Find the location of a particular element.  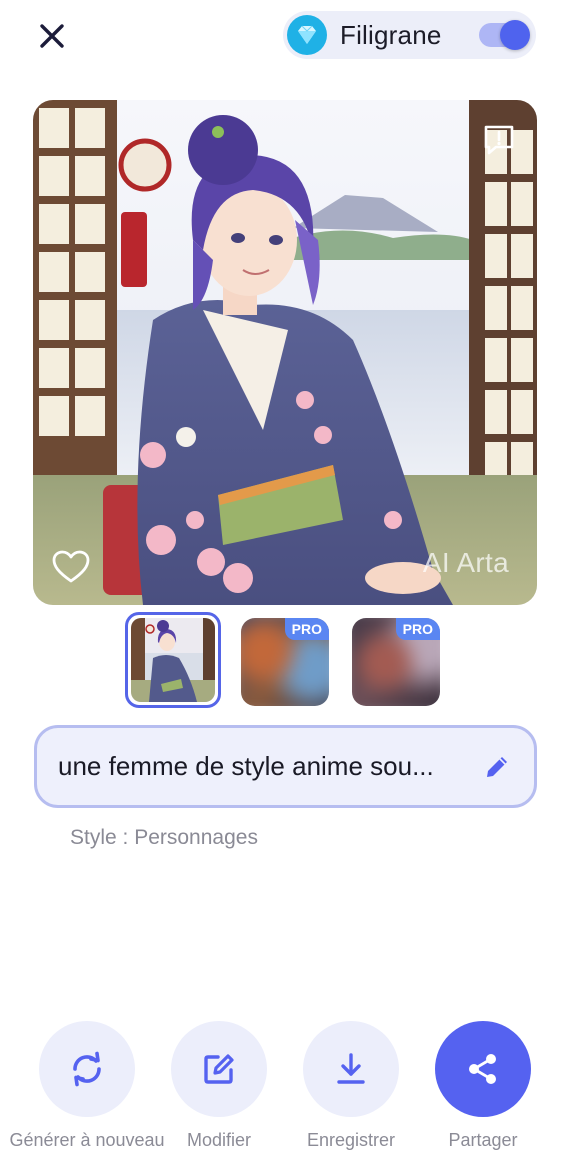

diamond-icon is located at coordinates (307, 35).